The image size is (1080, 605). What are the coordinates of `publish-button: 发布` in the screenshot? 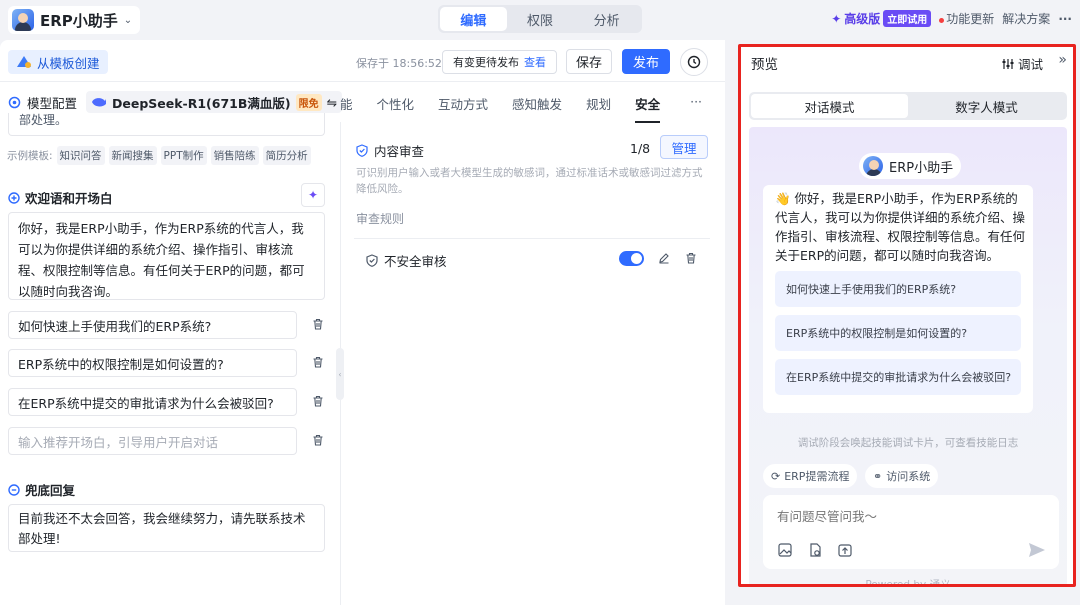 It's located at (646, 61).